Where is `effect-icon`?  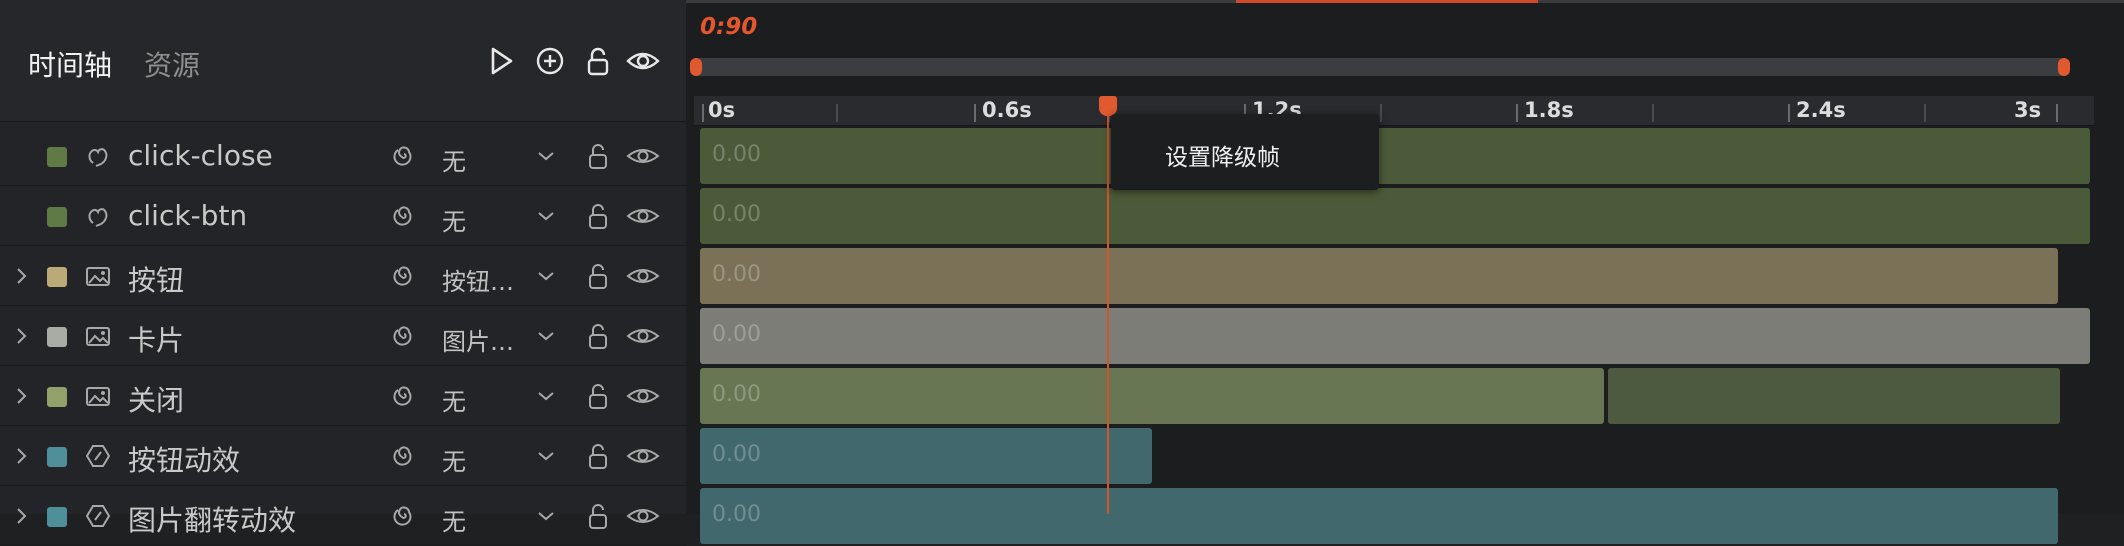 effect-icon is located at coordinates (98, 456).